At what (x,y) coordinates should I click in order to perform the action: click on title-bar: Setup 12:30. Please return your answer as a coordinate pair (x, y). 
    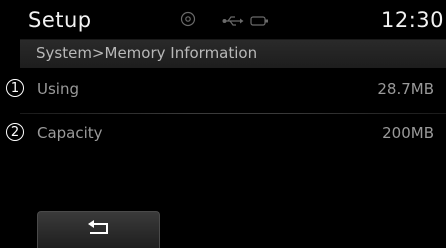
    Looking at the image, I should click on (233, 21).